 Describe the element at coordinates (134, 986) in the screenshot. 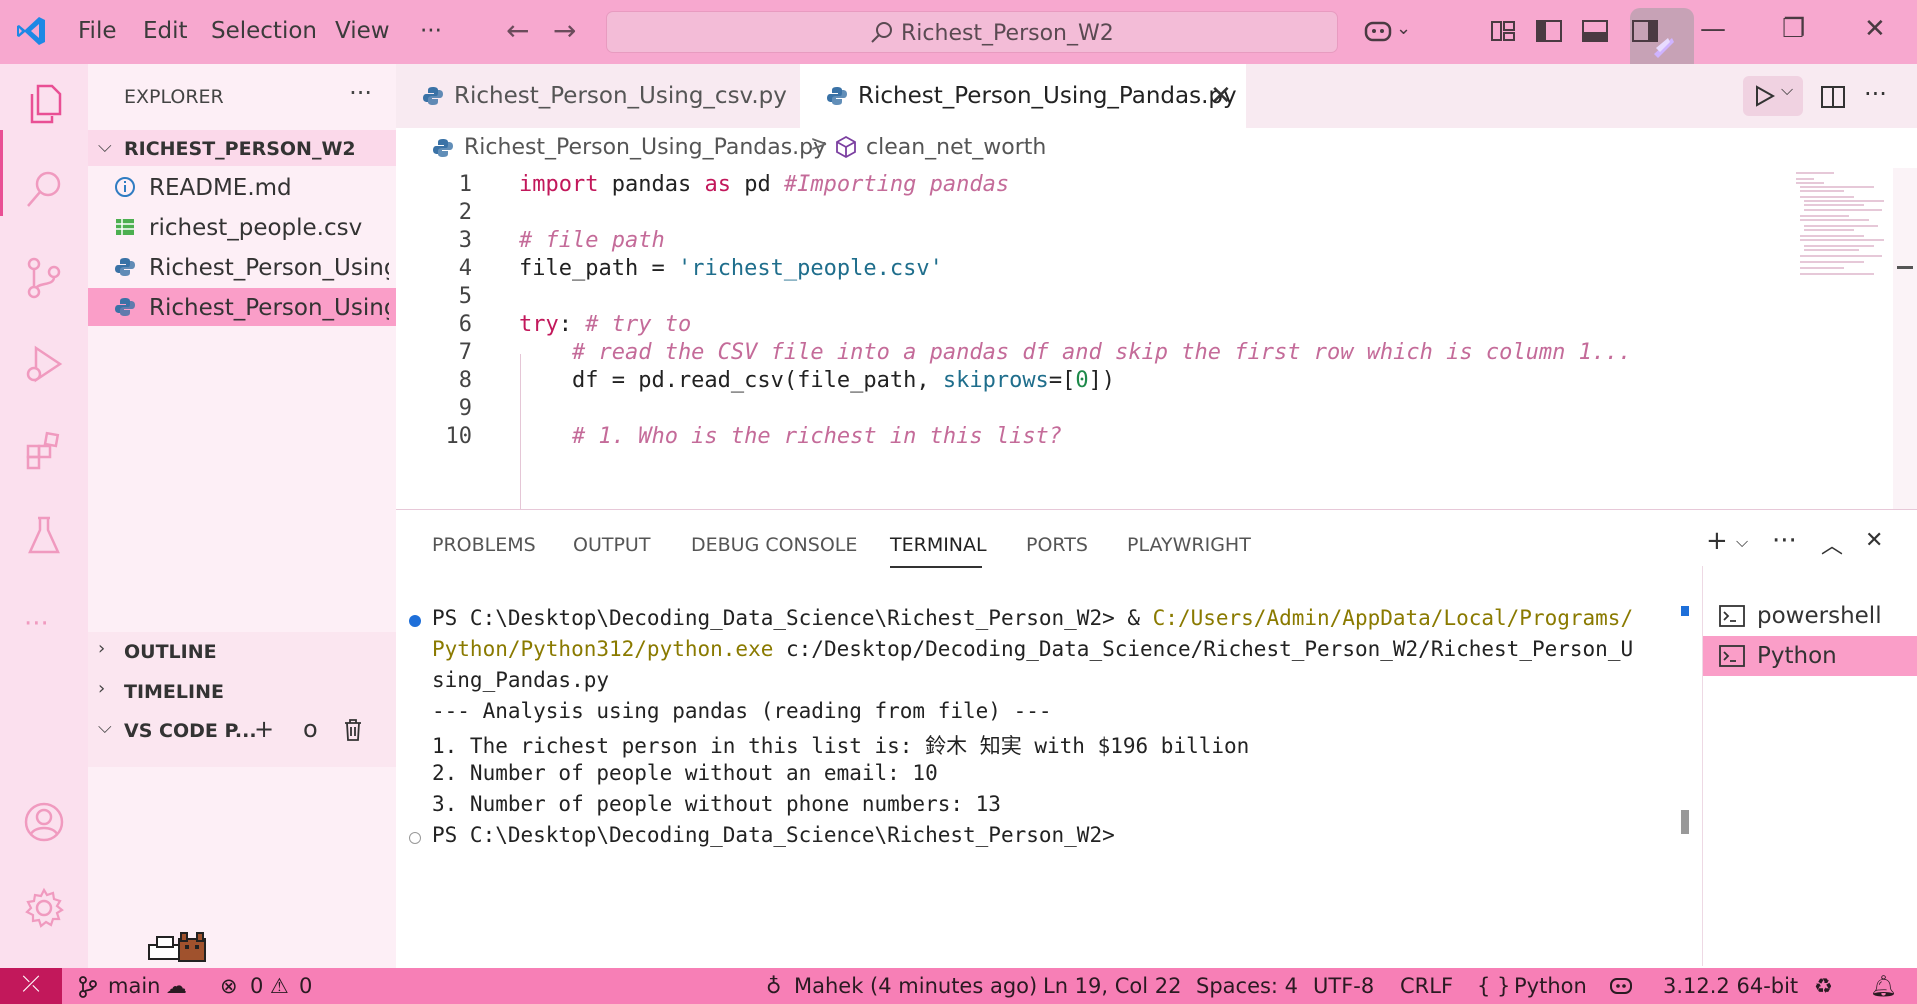

I see `git-branch: main` at that location.